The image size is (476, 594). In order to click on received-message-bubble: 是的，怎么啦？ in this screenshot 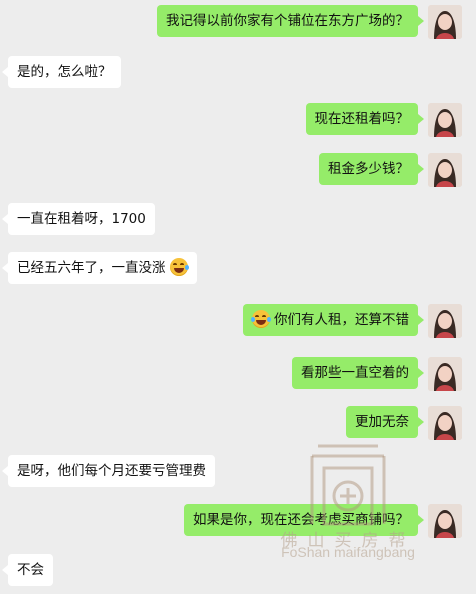, I will do `click(61, 72)`.